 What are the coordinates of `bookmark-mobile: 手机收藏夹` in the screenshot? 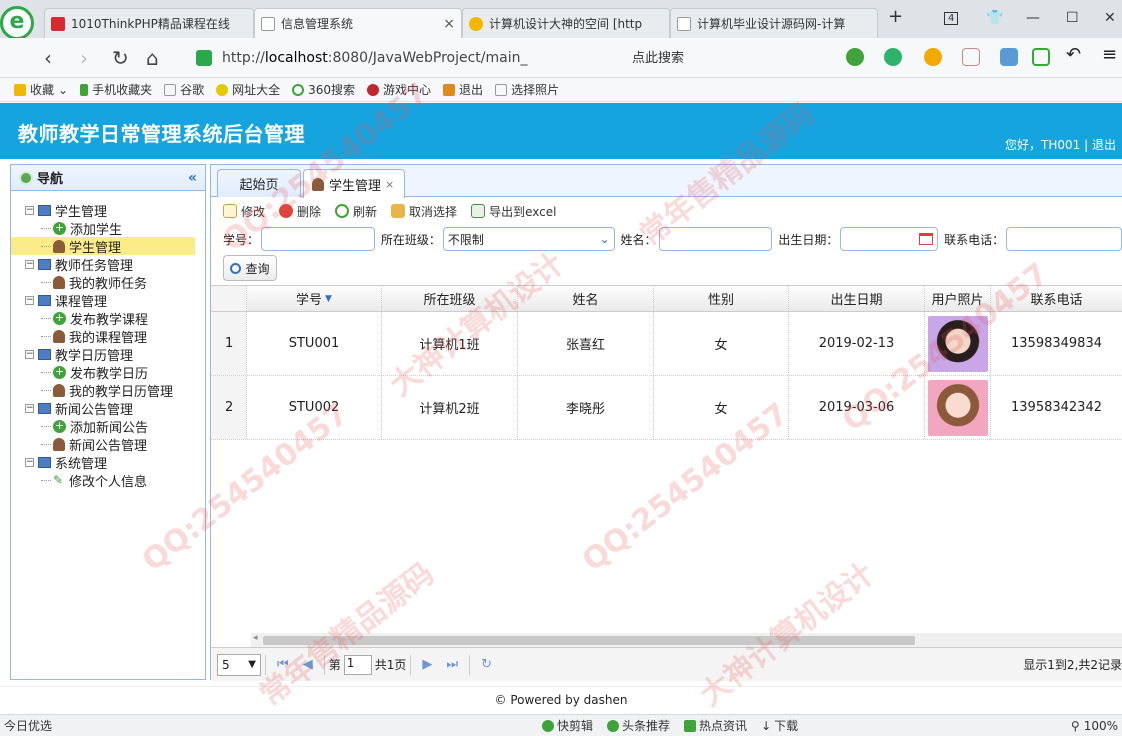 It's located at (116, 89).